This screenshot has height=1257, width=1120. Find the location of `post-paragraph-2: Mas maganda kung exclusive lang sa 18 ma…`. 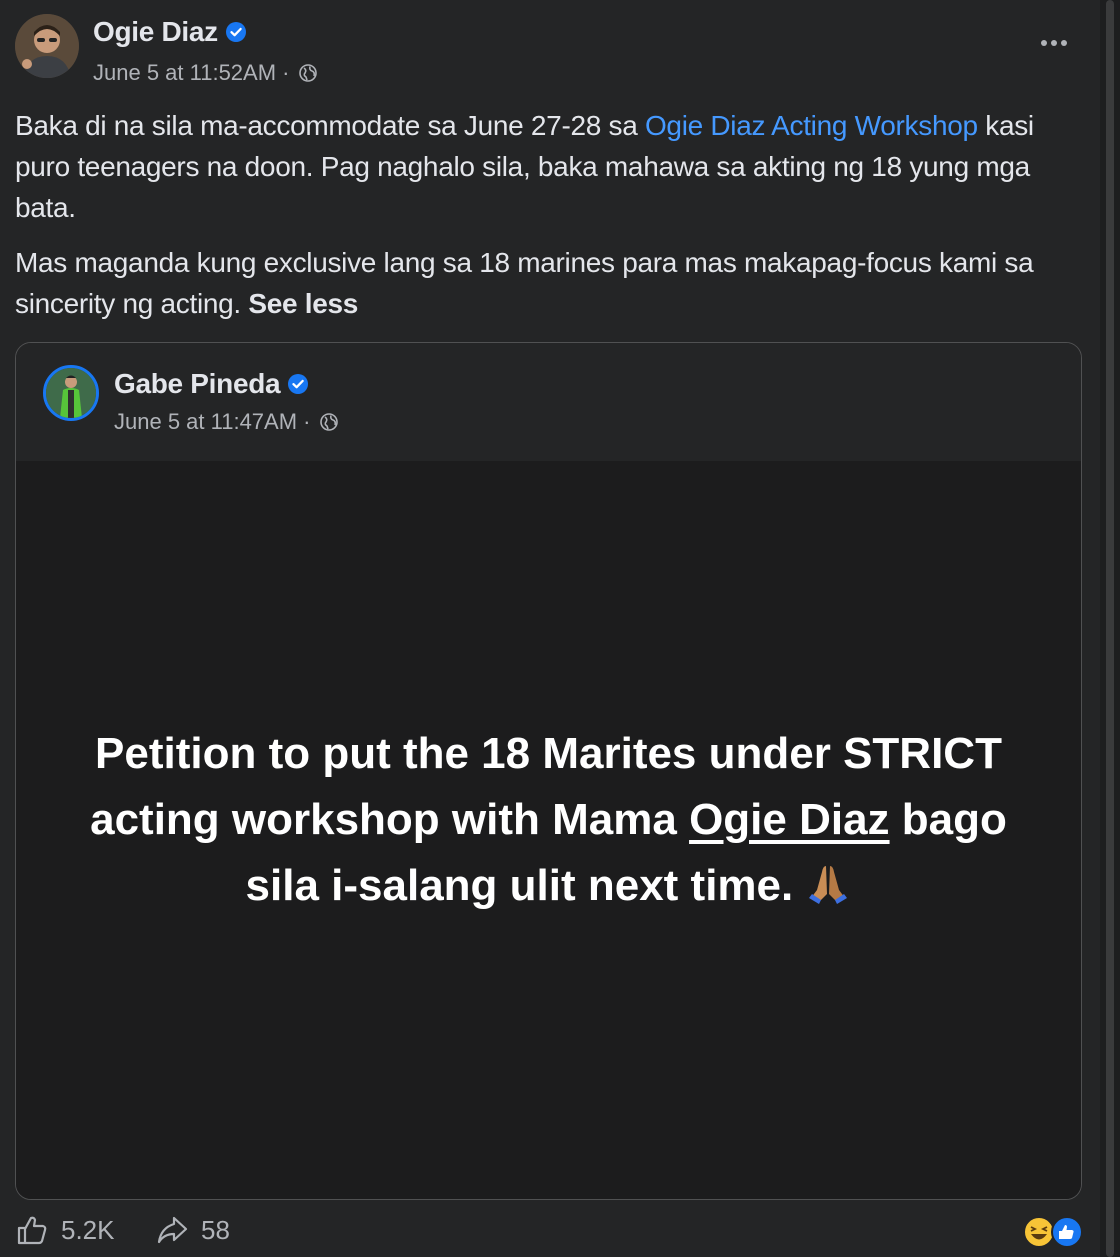

post-paragraph-2: Mas maganda kung exclusive lang sa 18 ma… is located at coordinates (552, 283).